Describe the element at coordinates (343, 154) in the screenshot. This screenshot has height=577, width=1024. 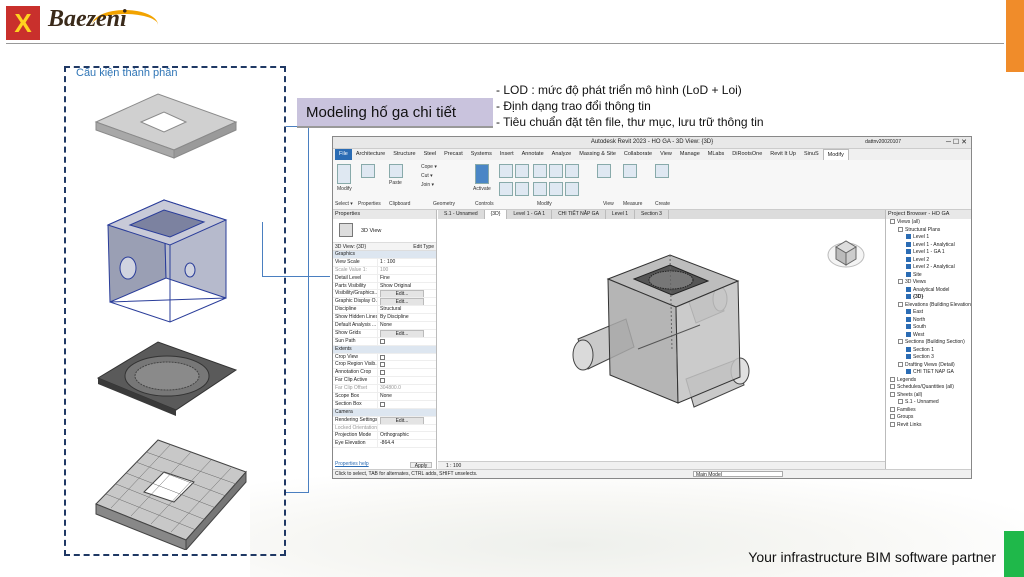
I see `ribbon-tab: File` at that location.